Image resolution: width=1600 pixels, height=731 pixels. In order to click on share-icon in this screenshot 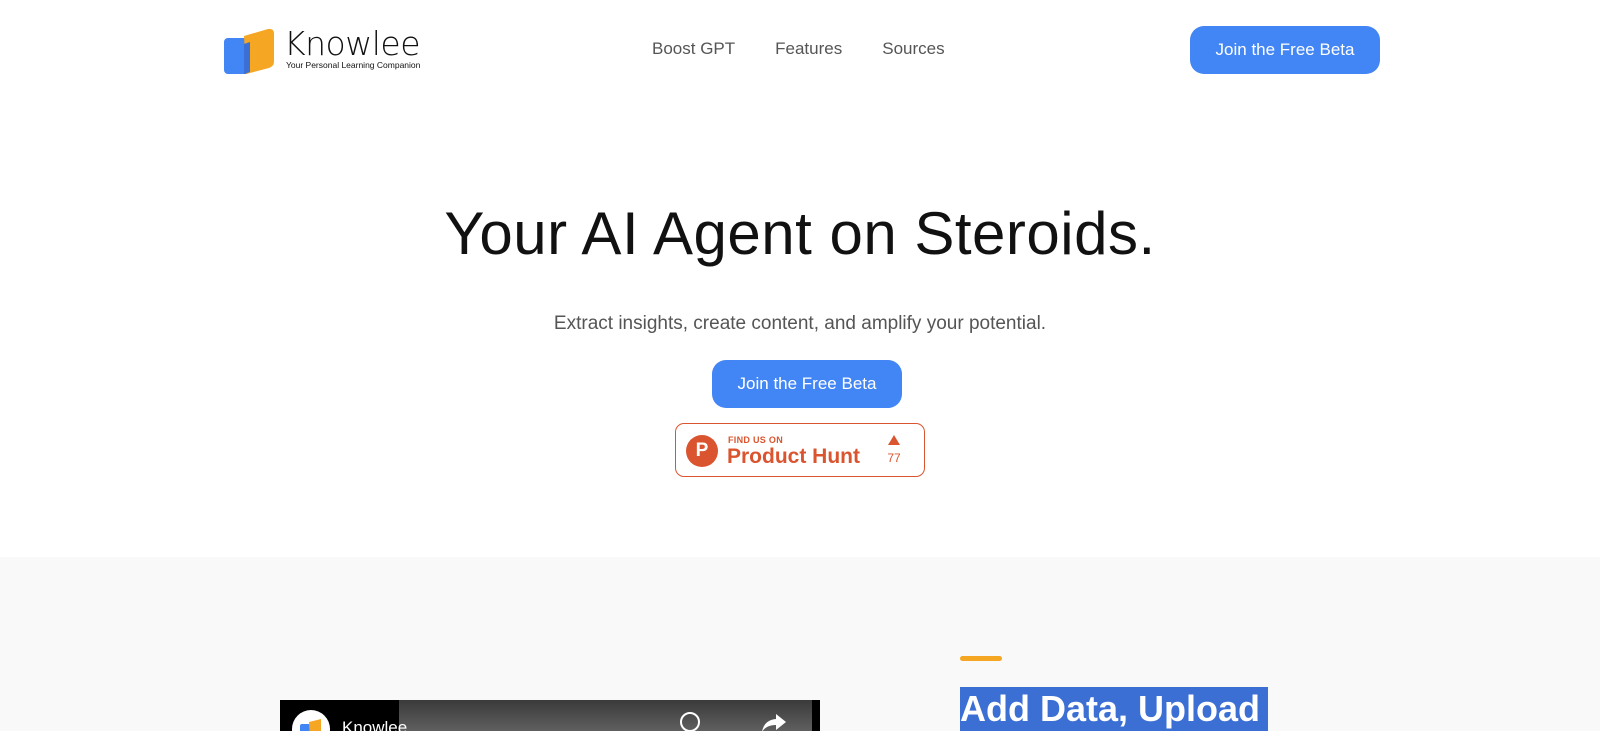, I will do `click(774, 720)`.